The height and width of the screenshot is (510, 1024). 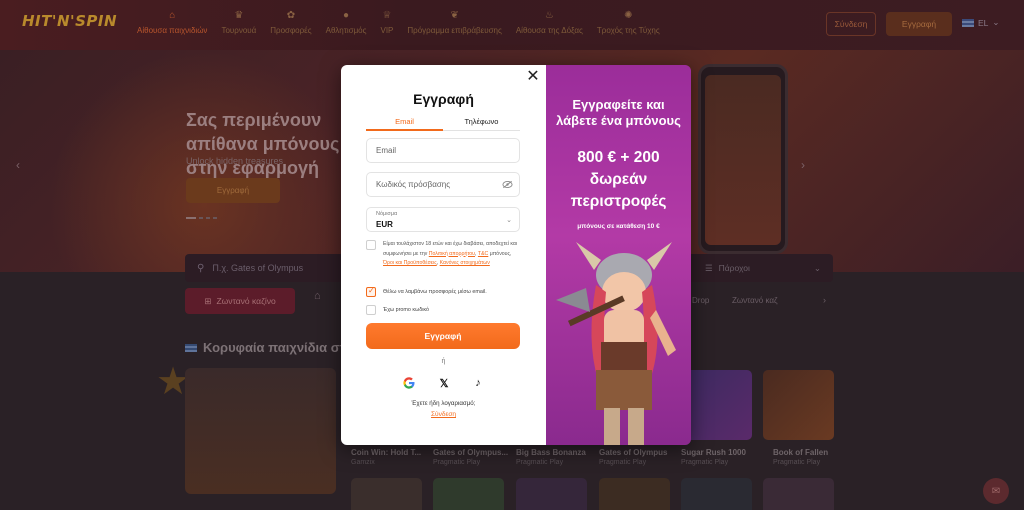 I want to click on category-live-casino: ⊞ Ζωντανό καζίνο, so click(x=240, y=301).